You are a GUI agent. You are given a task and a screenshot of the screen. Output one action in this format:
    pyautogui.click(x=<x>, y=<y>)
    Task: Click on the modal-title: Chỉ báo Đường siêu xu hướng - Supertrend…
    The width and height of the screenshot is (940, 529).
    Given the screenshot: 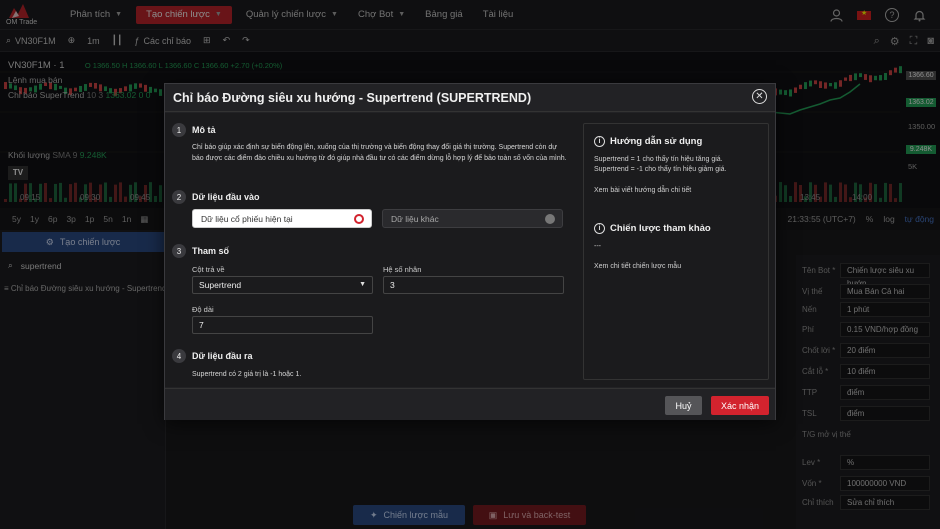 What is the action you would take?
    pyautogui.click(x=470, y=98)
    